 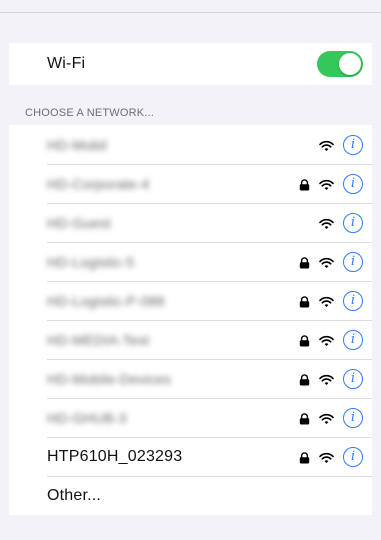 I want to click on network-row: HD-Mobil i, so click(x=190, y=144).